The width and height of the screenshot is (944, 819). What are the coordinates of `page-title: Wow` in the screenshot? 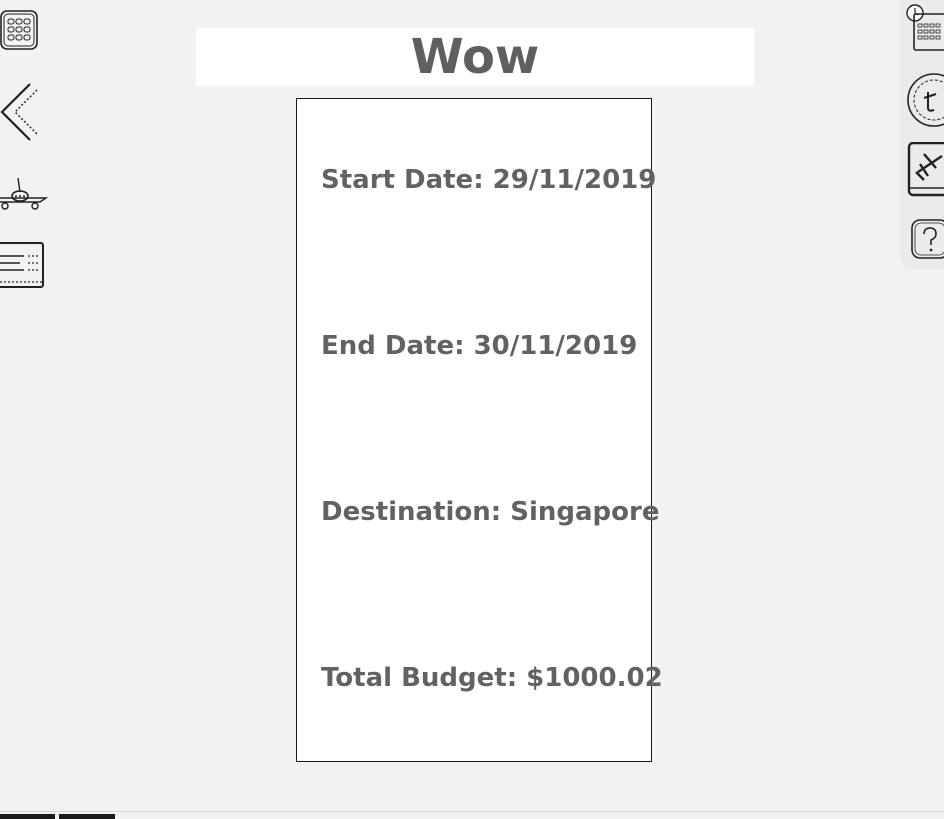 It's located at (475, 57).